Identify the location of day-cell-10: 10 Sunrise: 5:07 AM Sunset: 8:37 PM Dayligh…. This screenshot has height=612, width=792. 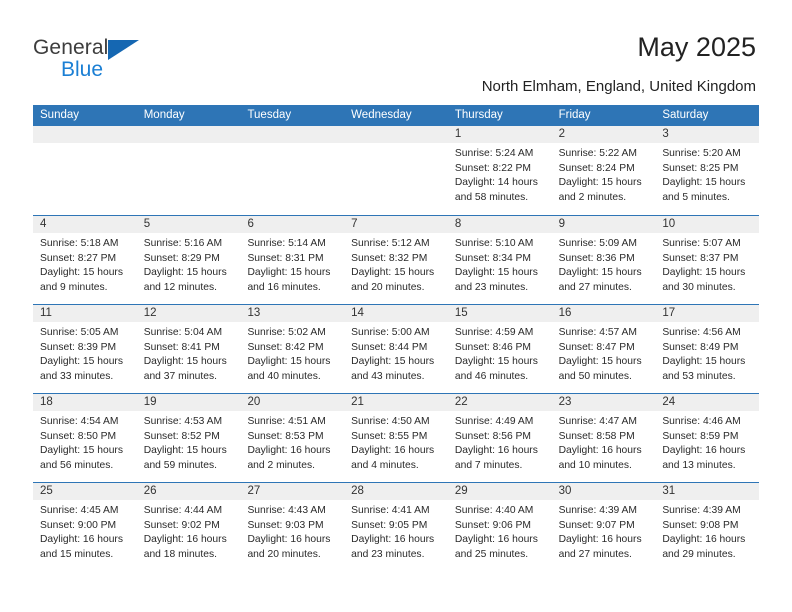
(707, 260).